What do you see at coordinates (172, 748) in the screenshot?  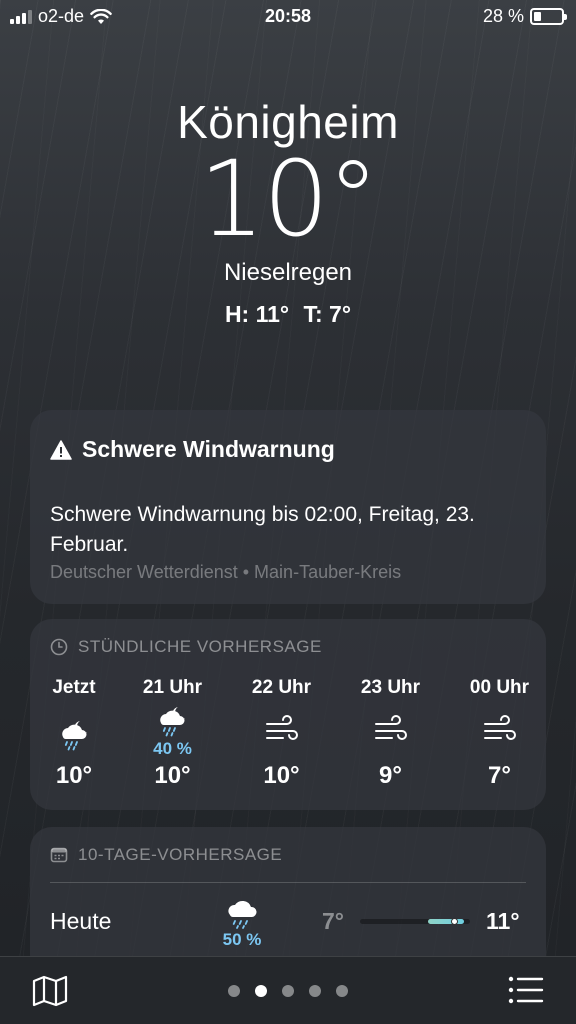 I see `hour-precip: 40 %` at bounding box center [172, 748].